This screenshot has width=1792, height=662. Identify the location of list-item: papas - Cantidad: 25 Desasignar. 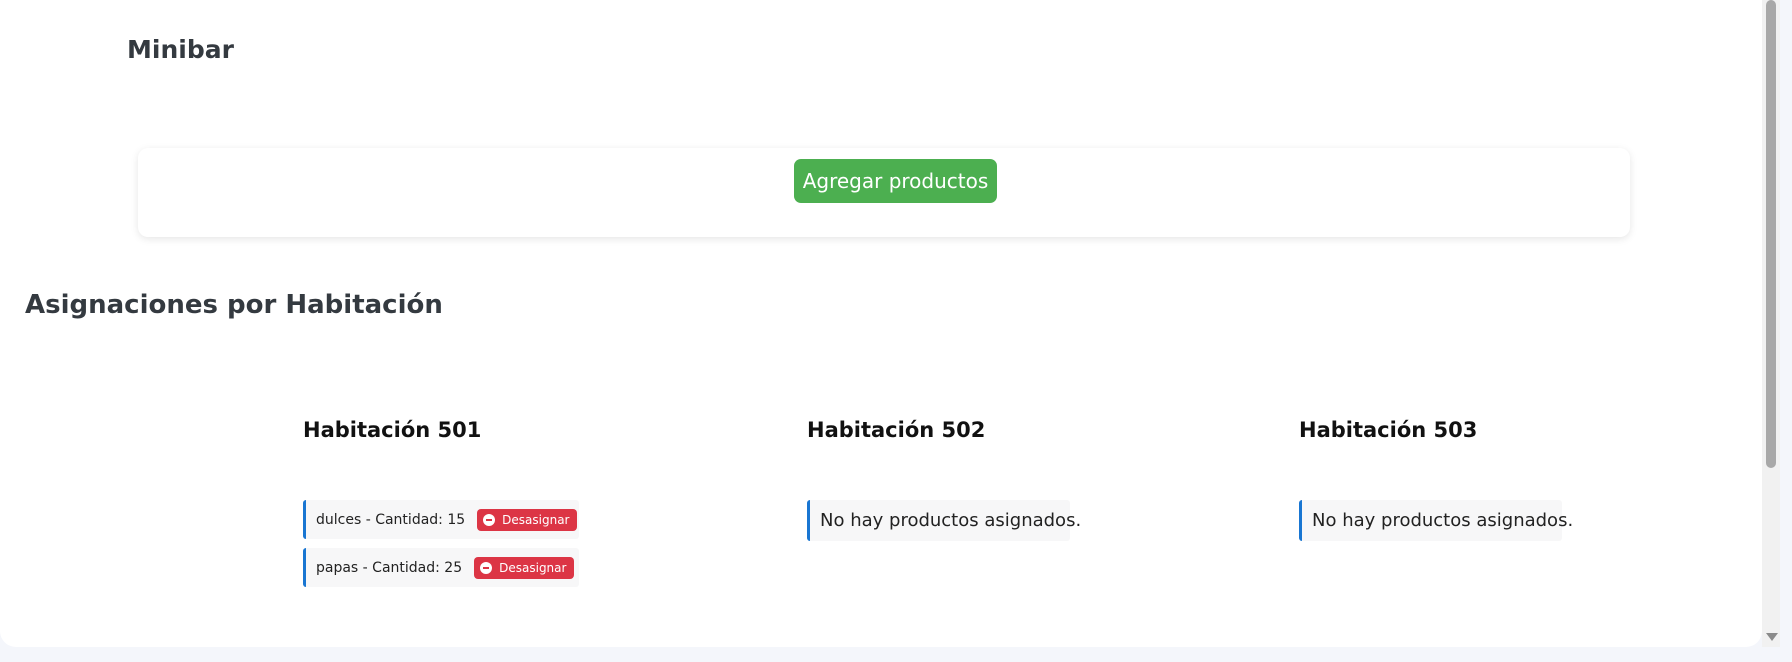
(441, 567).